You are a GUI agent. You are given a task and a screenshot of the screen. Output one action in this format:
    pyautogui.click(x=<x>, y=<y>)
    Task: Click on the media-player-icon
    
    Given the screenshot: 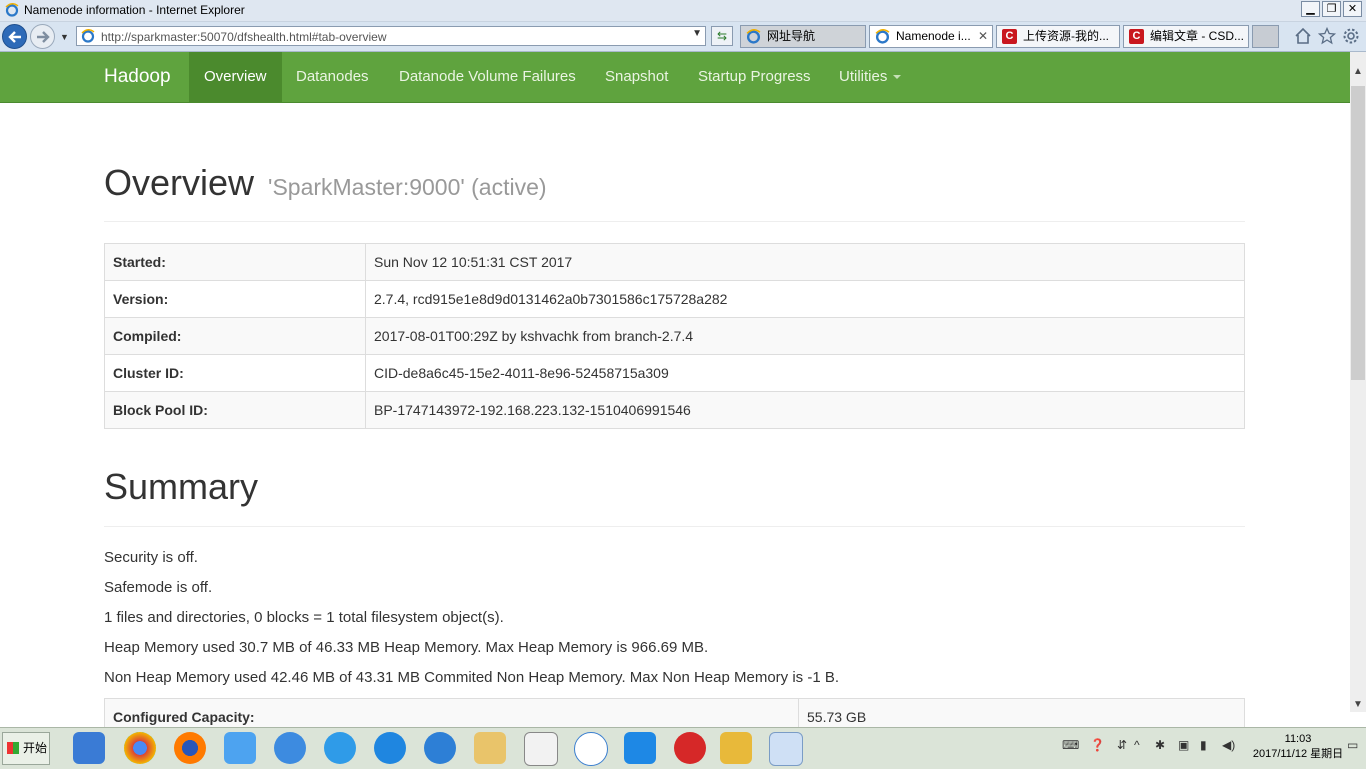 What is the action you would take?
    pyautogui.click(x=89, y=748)
    